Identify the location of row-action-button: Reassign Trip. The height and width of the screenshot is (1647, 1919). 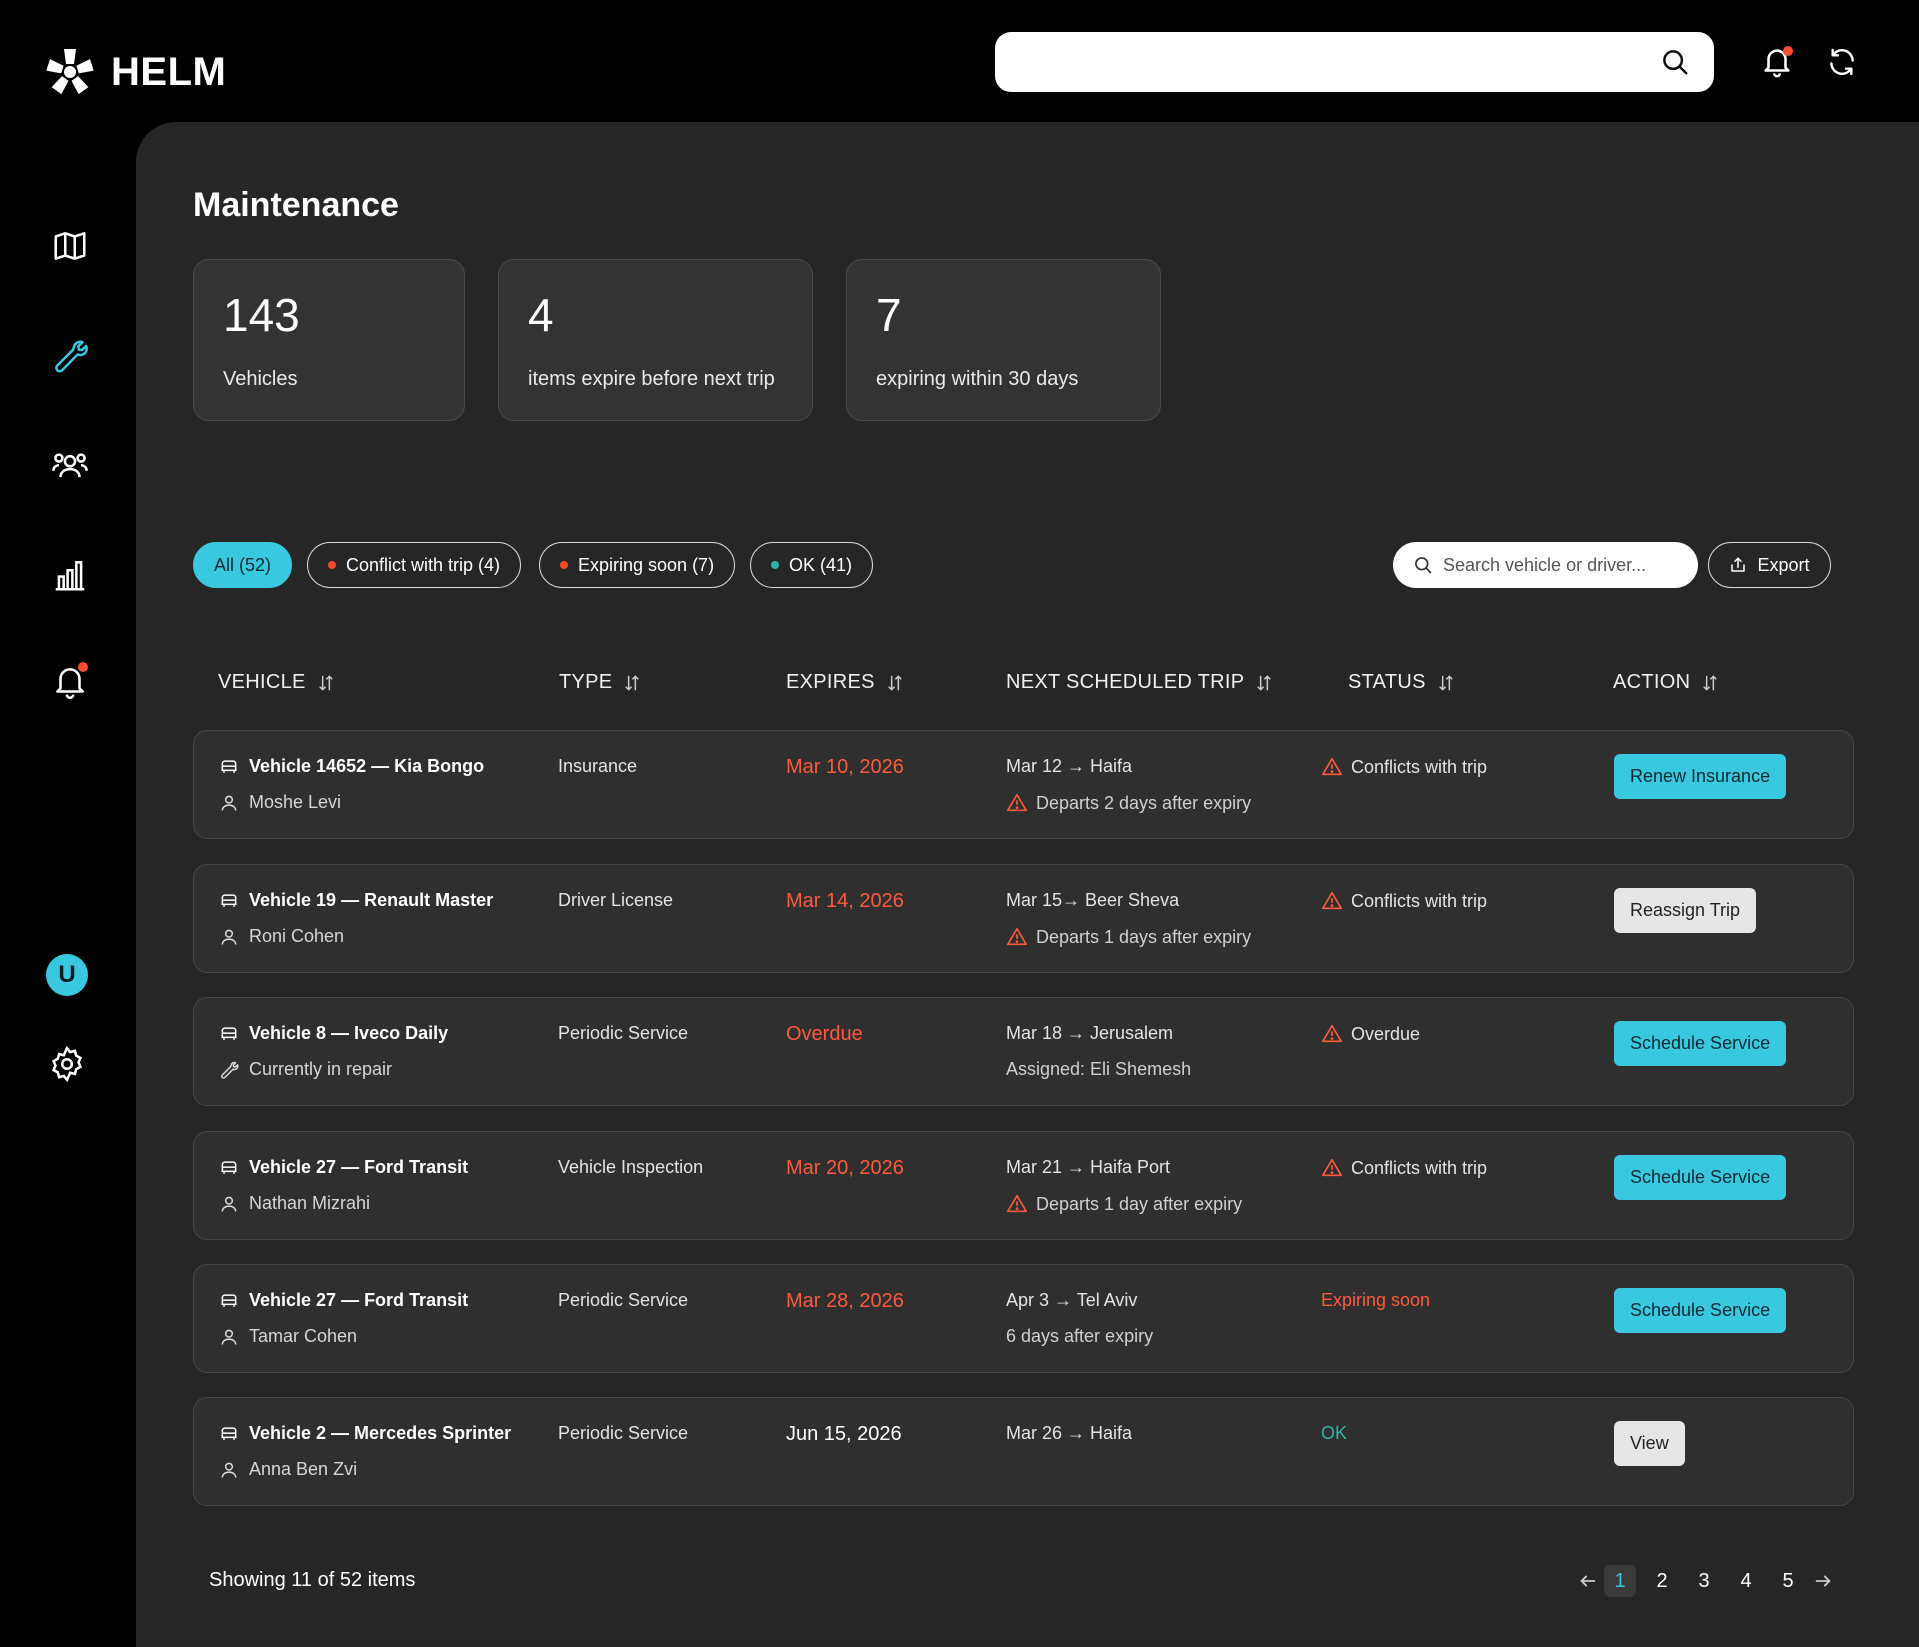
(1685, 910).